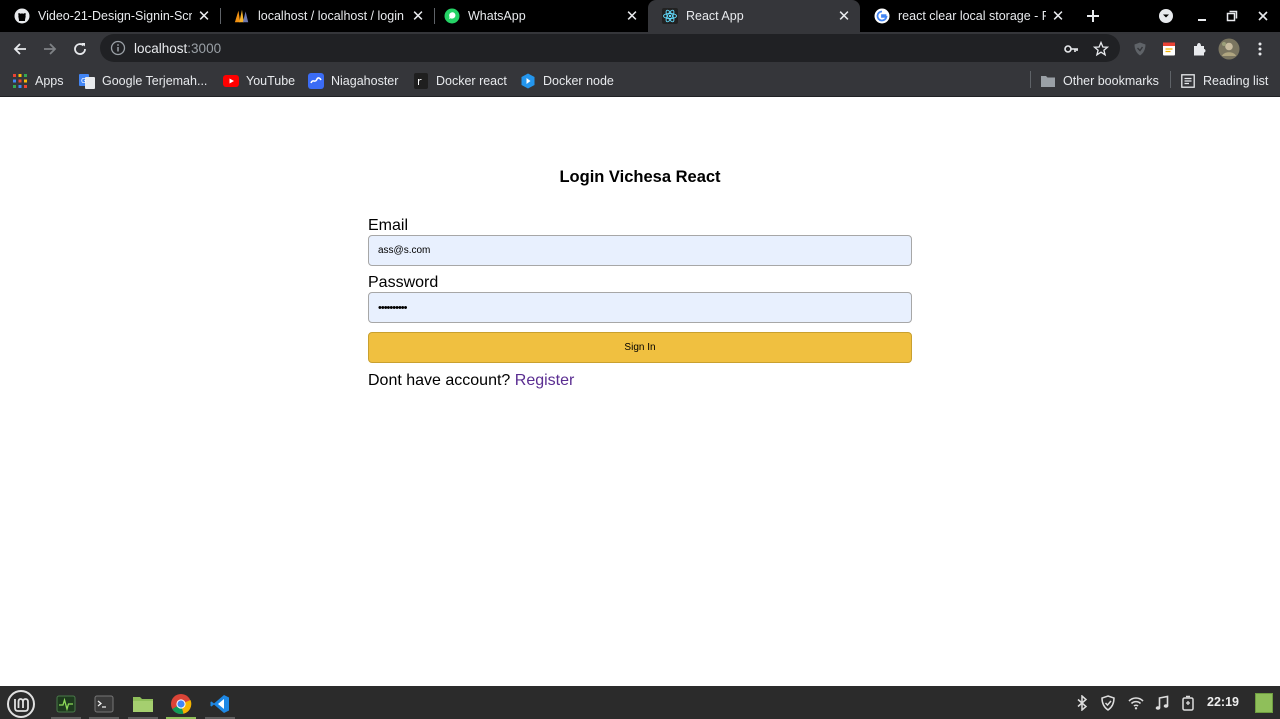  I want to click on email-label: Email, so click(388, 225).